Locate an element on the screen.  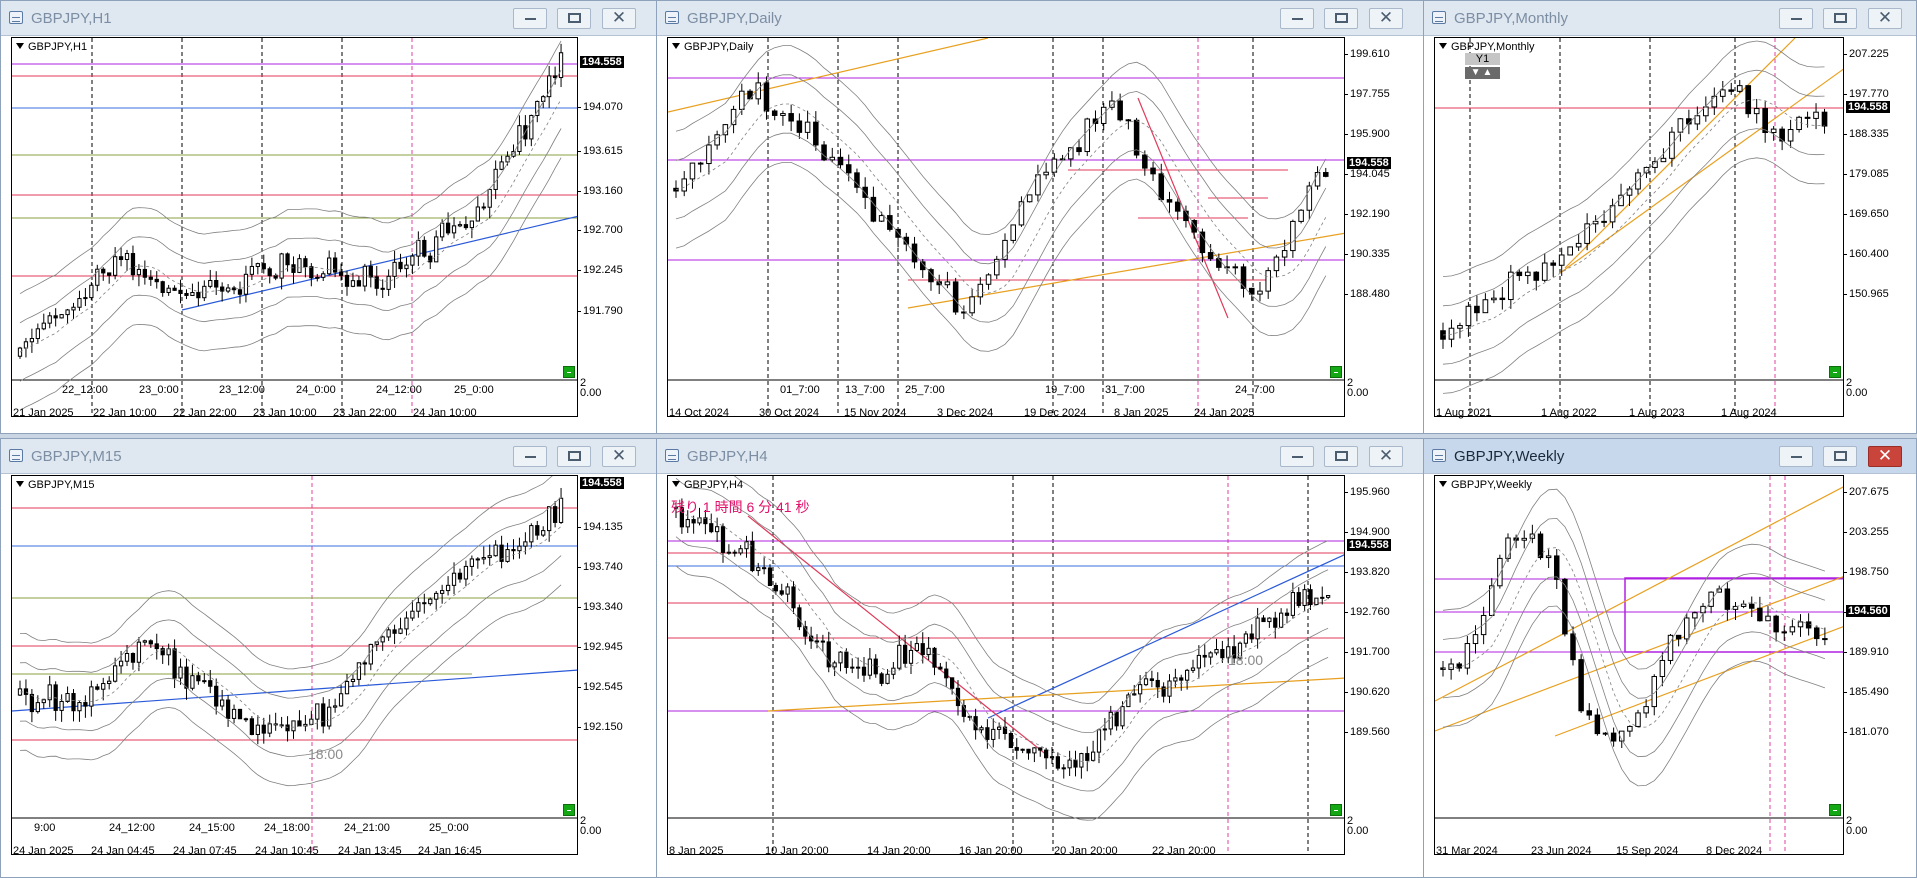
period-arrows-icon: ▼▲ is located at coordinates (1482, 73).